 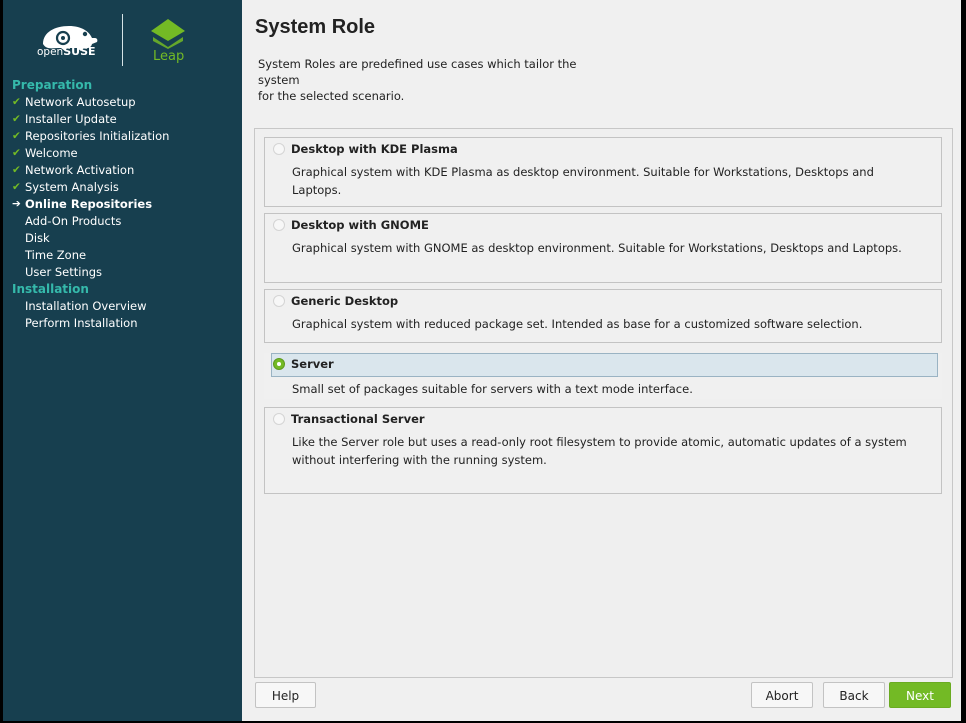 I want to click on leap-wordmark: Leap, so click(x=169, y=56).